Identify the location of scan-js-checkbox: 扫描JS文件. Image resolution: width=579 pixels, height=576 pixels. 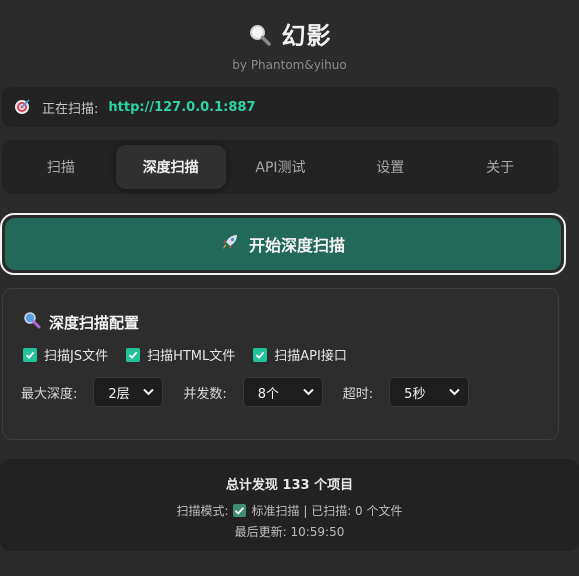
(65, 354).